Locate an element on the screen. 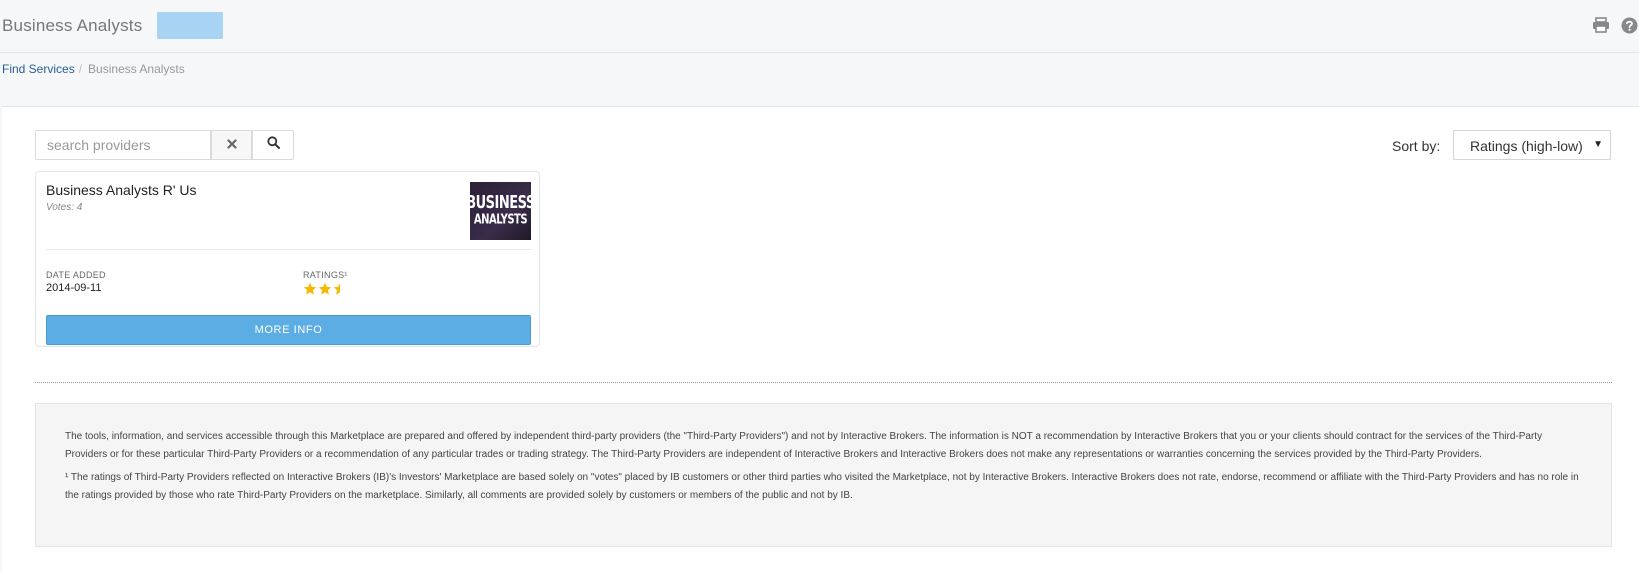 This screenshot has height=573, width=1639. half-star-icon is located at coordinates (336, 288).